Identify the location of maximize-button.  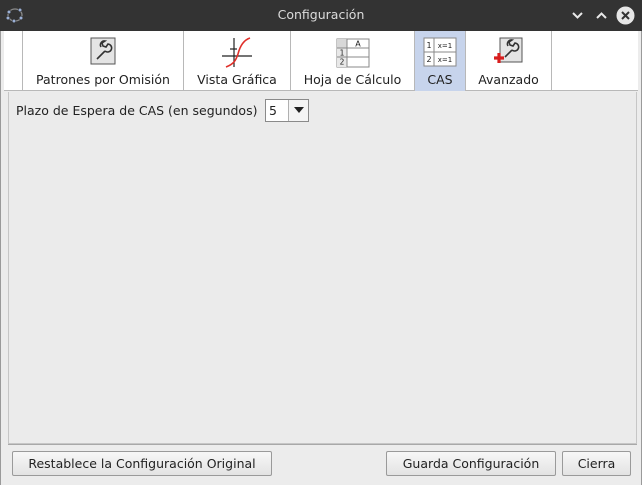
(601, 15).